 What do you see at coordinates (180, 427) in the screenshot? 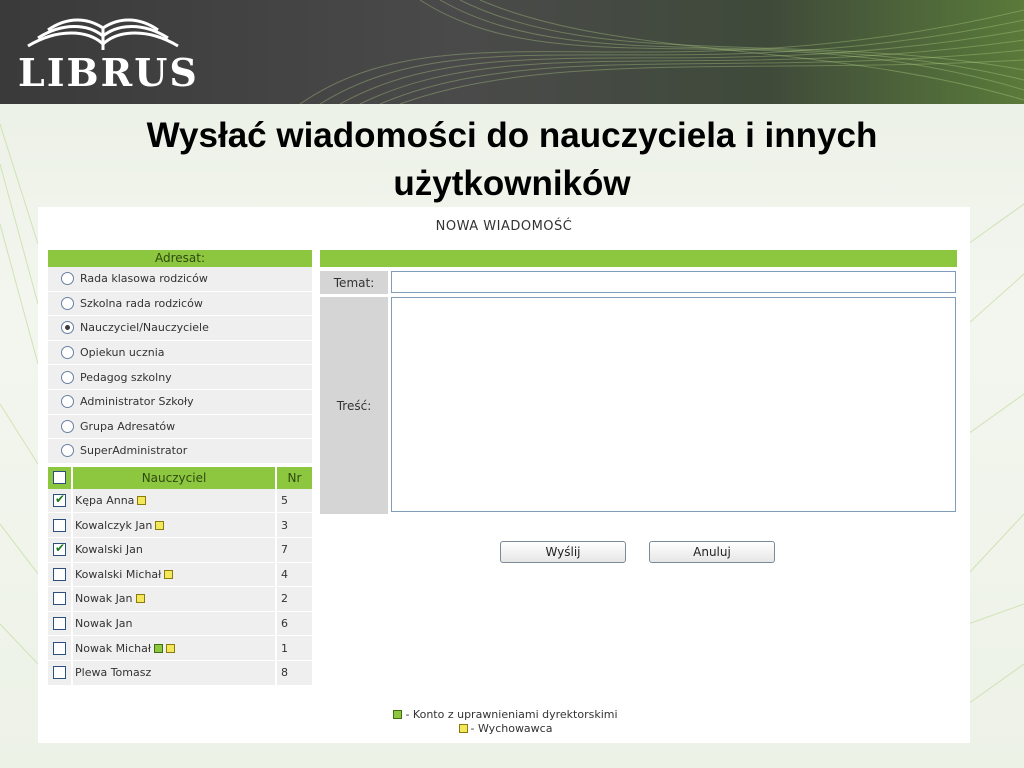
I see `recipient-option: Grupa Adresatów` at bounding box center [180, 427].